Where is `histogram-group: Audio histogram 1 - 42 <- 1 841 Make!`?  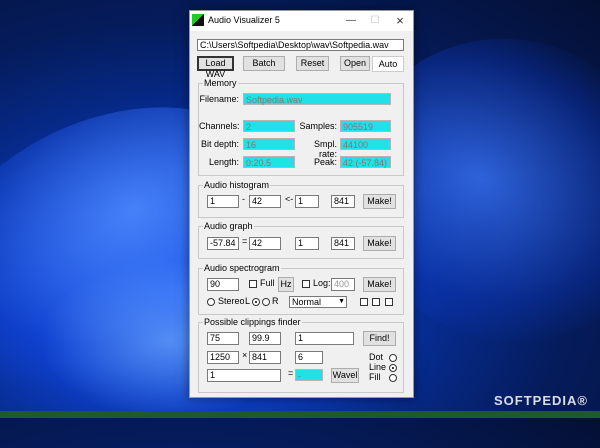
histogram-group: Audio histogram 1 - 42 <- 1 841 Make! is located at coordinates (301, 199).